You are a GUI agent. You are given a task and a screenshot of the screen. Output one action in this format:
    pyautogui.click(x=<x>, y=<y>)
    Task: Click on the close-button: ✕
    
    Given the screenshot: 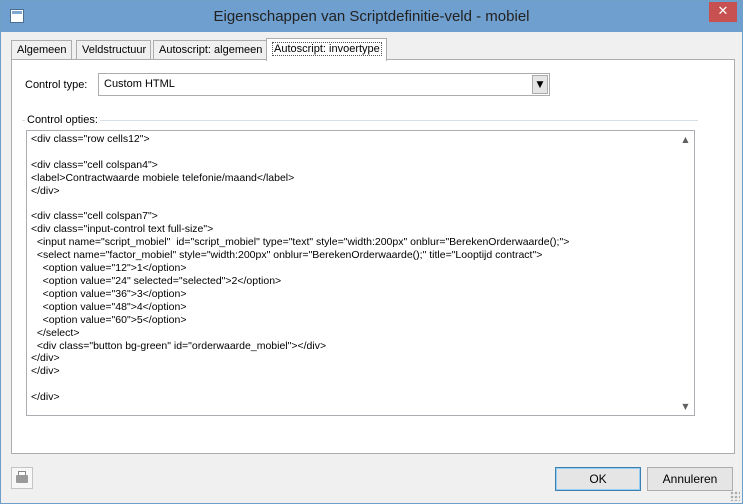 What is the action you would take?
    pyautogui.click(x=723, y=12)
    